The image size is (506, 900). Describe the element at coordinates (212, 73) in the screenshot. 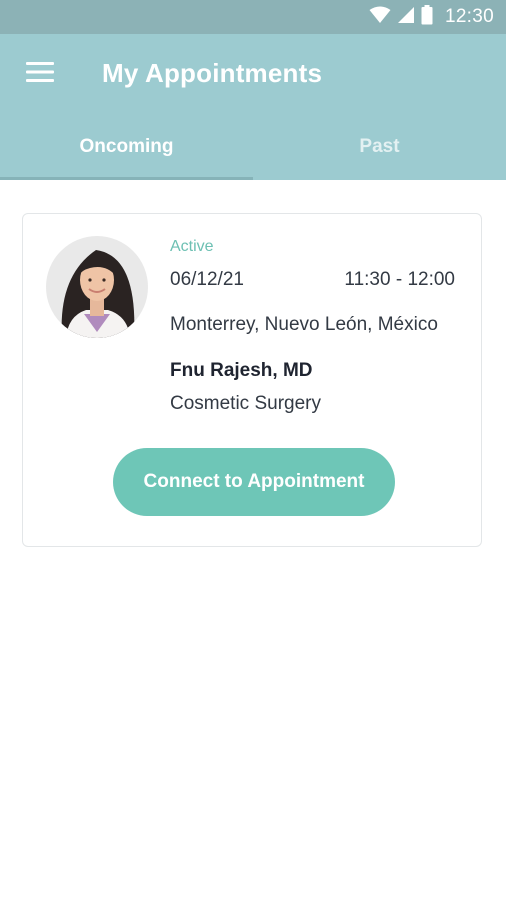

I see `page-title: My Appointments` at that location.